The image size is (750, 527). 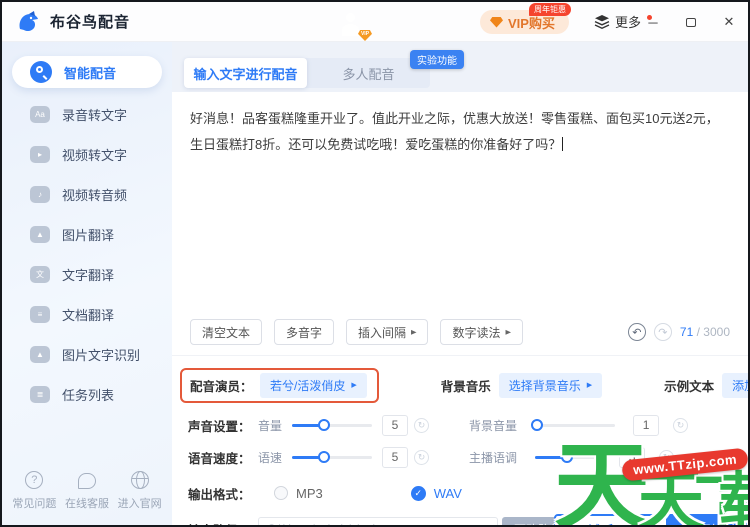 I want to click on radio-wav: ✓ WAV, so click(x=436, y=493).